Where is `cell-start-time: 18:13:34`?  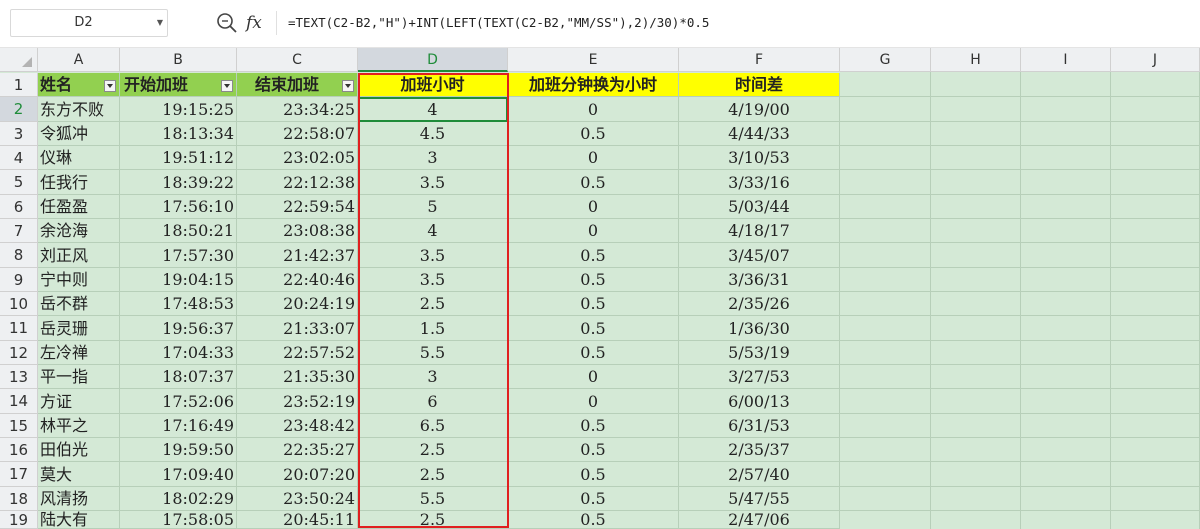 cell-start-time: 18:13:34 is located at coordinates (178, 134).